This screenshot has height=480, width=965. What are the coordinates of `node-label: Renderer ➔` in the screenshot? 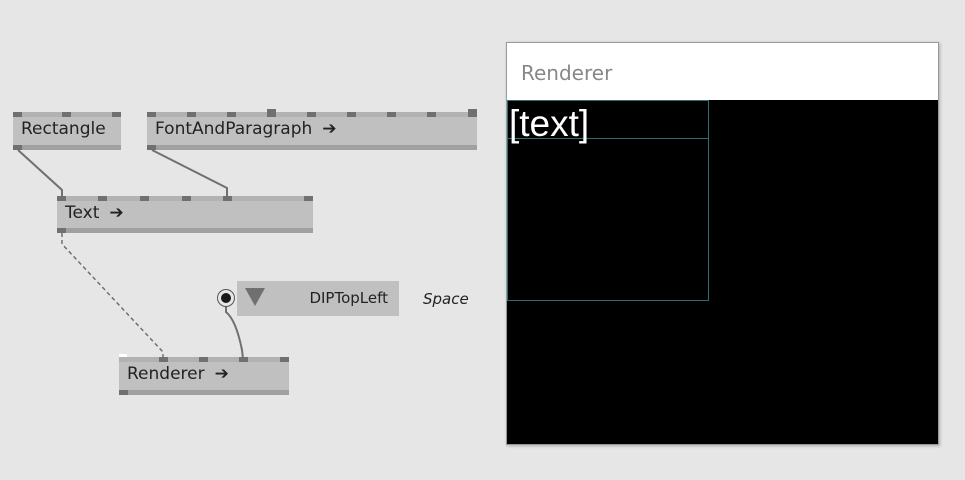 It's located at (178, 374).